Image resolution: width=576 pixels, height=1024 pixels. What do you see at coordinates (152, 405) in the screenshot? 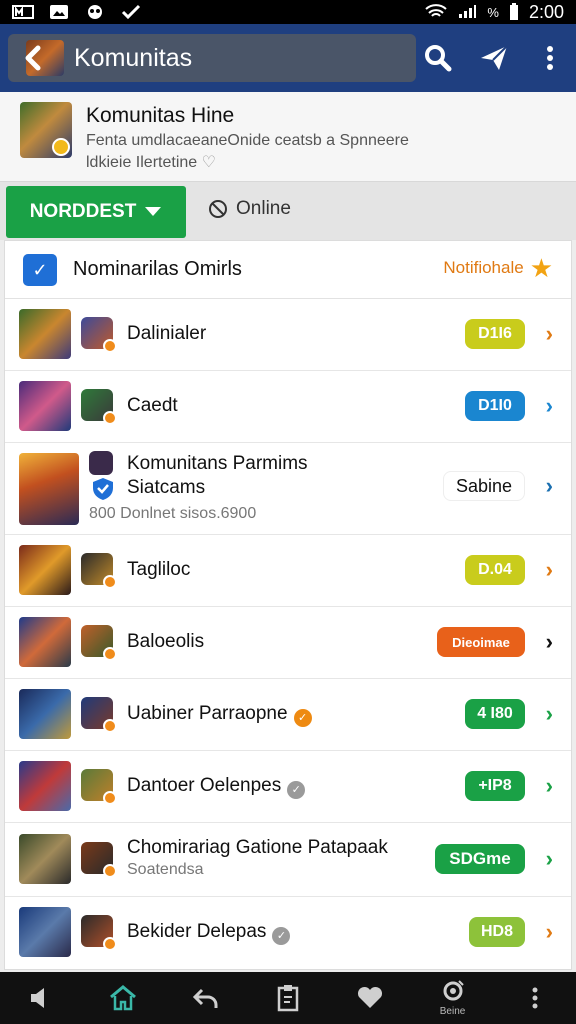
I see `item-name: Caedt` at bounding box center [152, 405].